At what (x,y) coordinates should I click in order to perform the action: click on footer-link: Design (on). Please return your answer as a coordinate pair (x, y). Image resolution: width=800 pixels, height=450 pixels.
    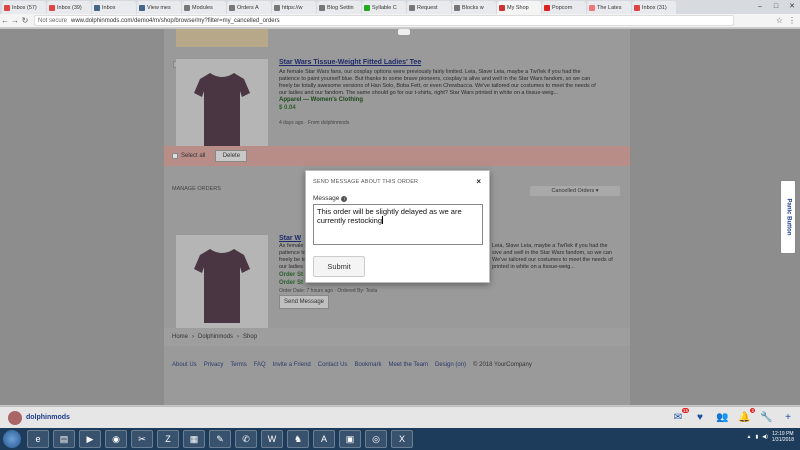
    Looking at the image, I should click on (450, 365).